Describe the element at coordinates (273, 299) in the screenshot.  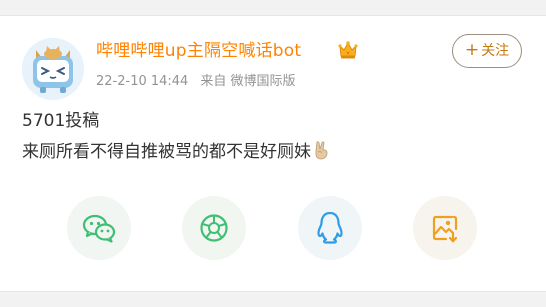
I see `bottom-separator` at that location.